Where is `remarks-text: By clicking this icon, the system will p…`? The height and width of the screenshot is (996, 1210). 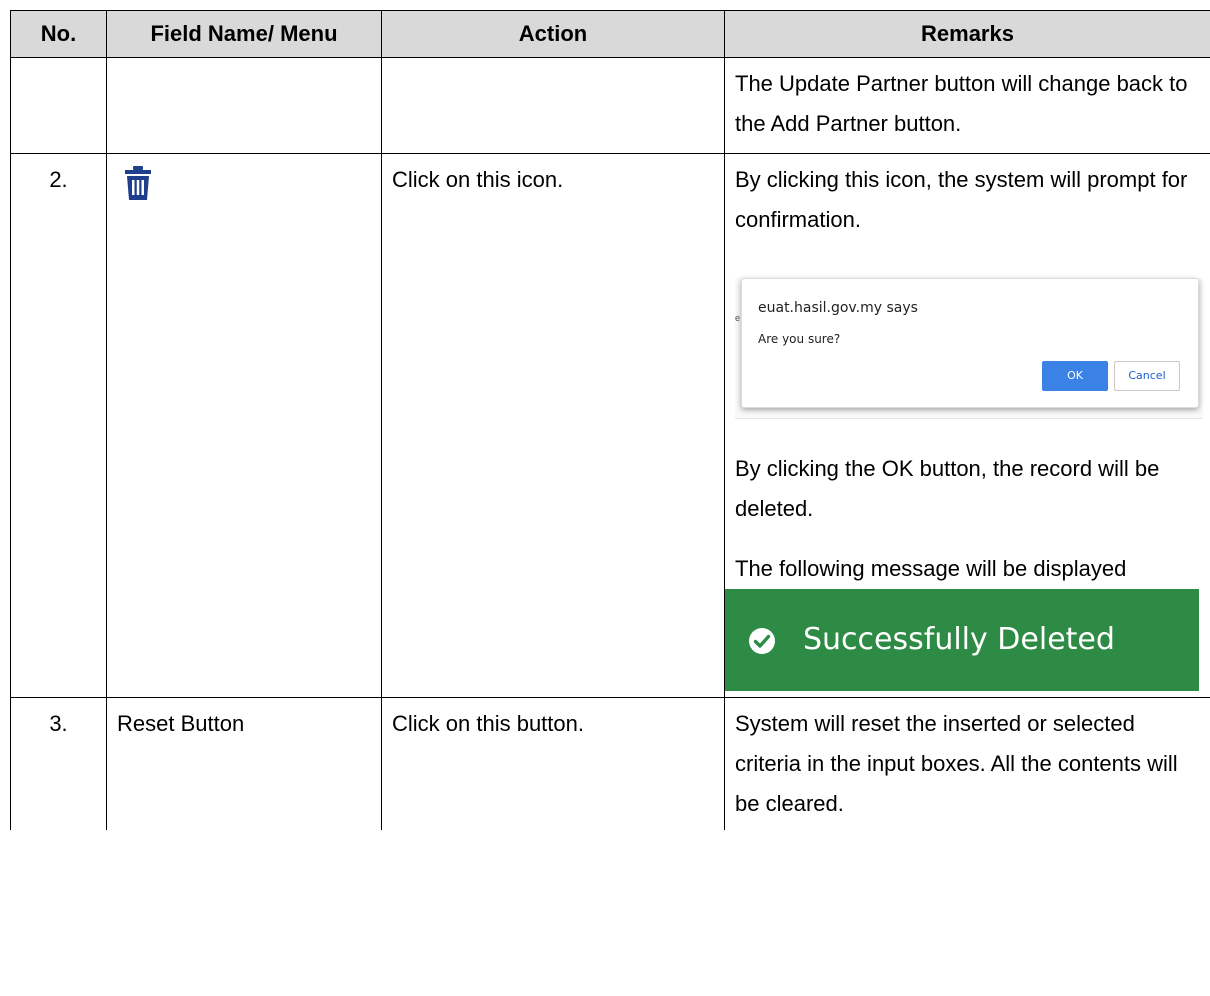 remarks-text: By clicking this icon, the system will p… is located at coordinates (961, 199).